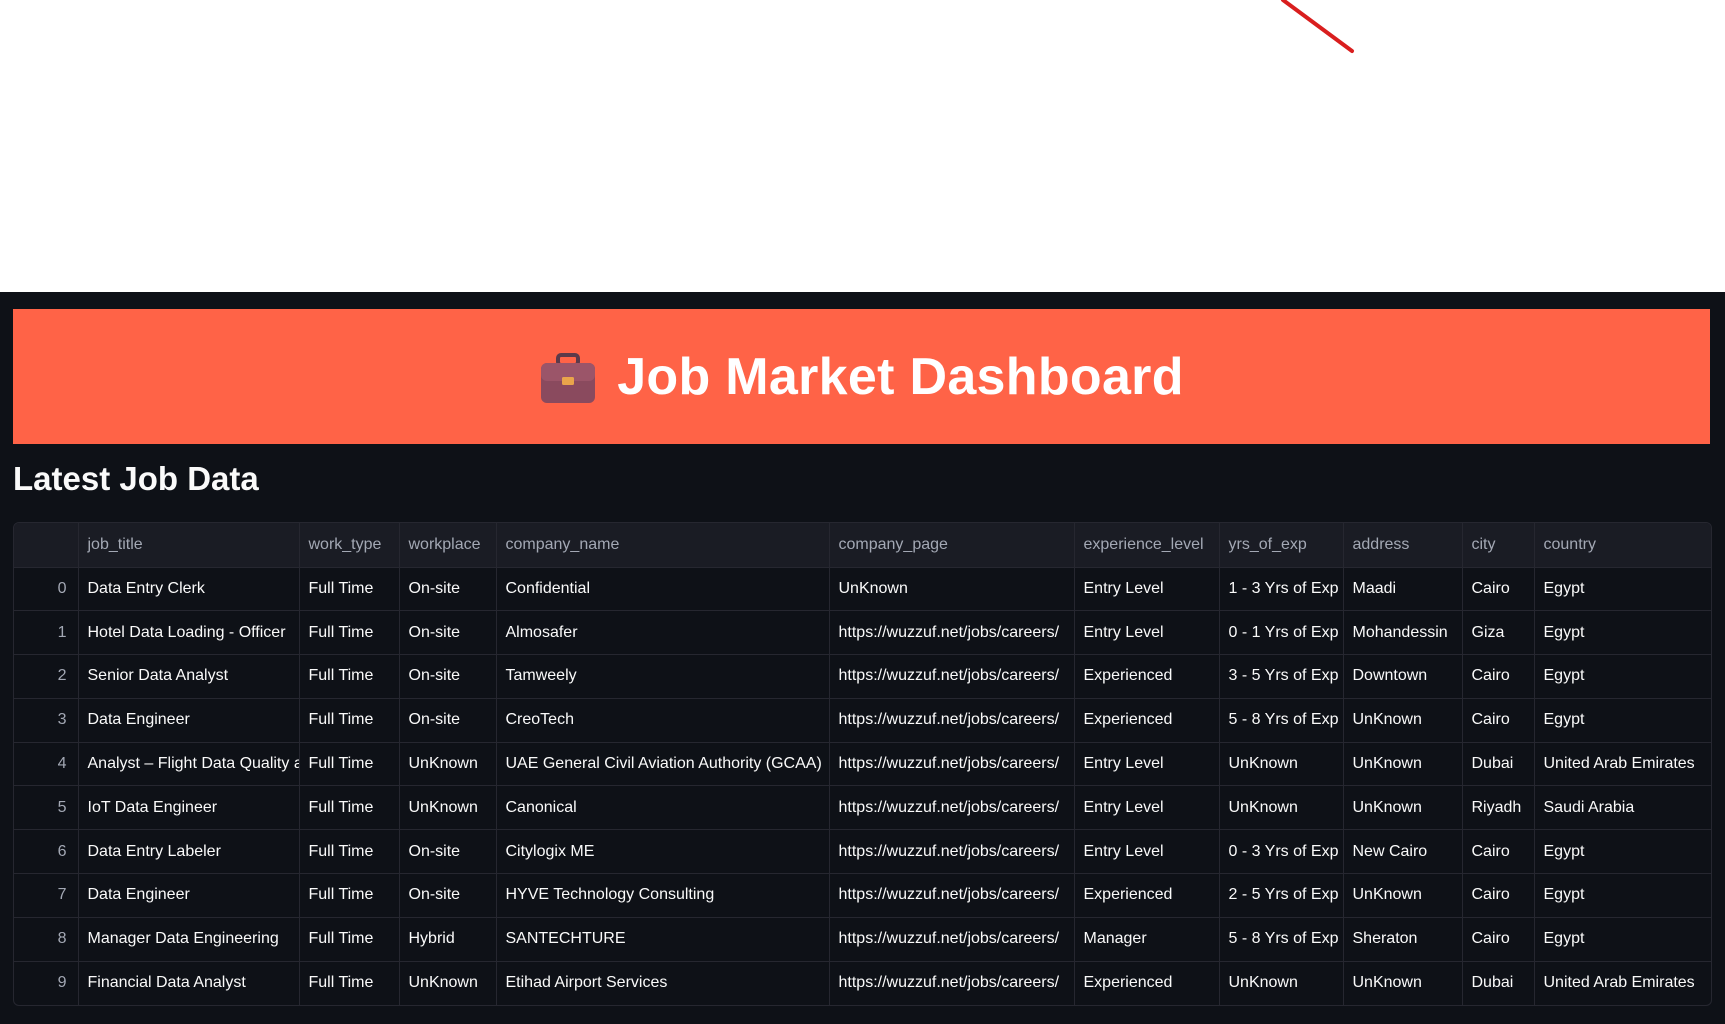 The width and height of the screenshot is (1725, 1024). I want to click on column-header-experience-level: experience_level, so click(1147, 545).